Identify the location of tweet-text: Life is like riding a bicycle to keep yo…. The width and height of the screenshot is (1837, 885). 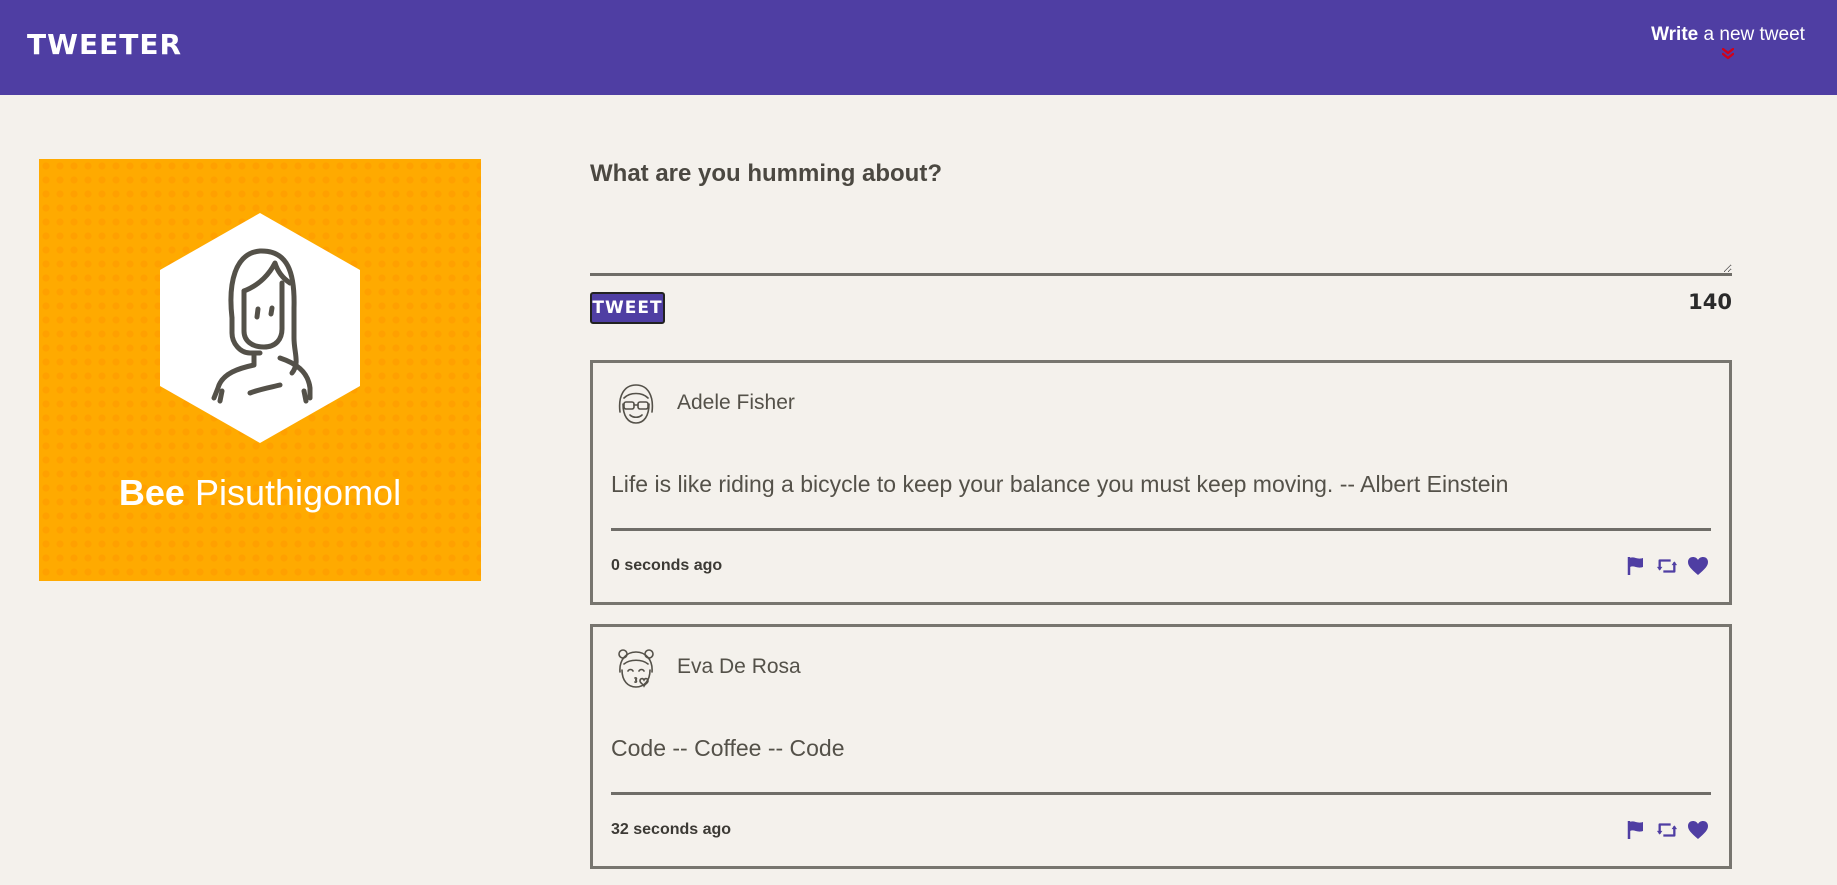
(1060, 484).